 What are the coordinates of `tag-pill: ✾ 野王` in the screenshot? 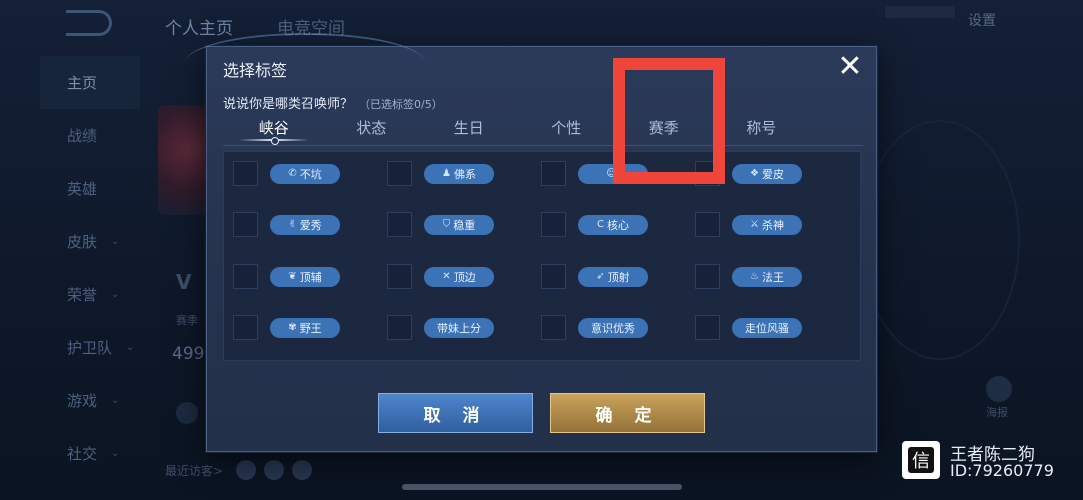 It's located at (305, 327).